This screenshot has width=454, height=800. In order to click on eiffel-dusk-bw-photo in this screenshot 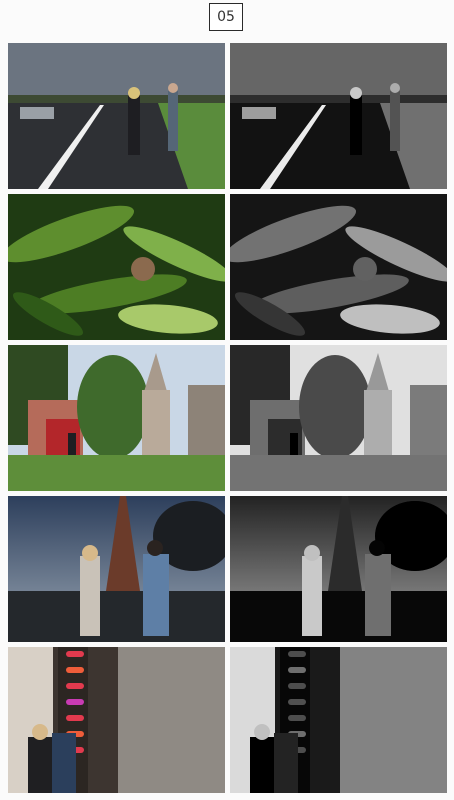, I will do `click(338, 569)`.